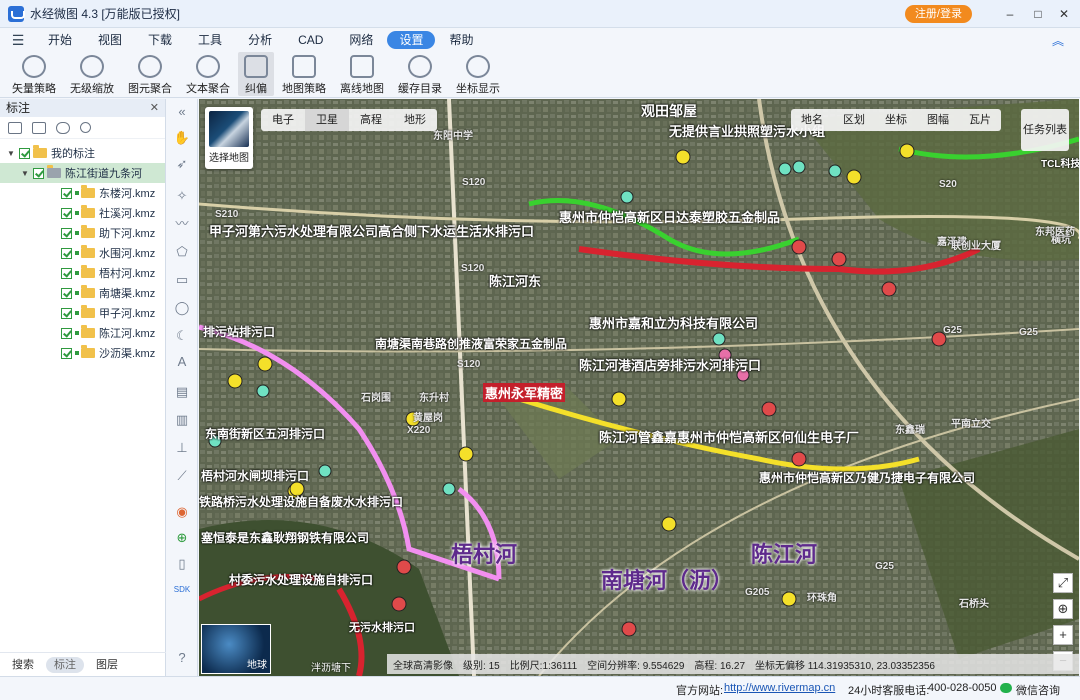 The width and height of the screenshot is (1080, 700). What do you see at coordinates (182, 512) in the screenshot?
I see `plugin-icon: ◉` at bounding box center [182, 512].